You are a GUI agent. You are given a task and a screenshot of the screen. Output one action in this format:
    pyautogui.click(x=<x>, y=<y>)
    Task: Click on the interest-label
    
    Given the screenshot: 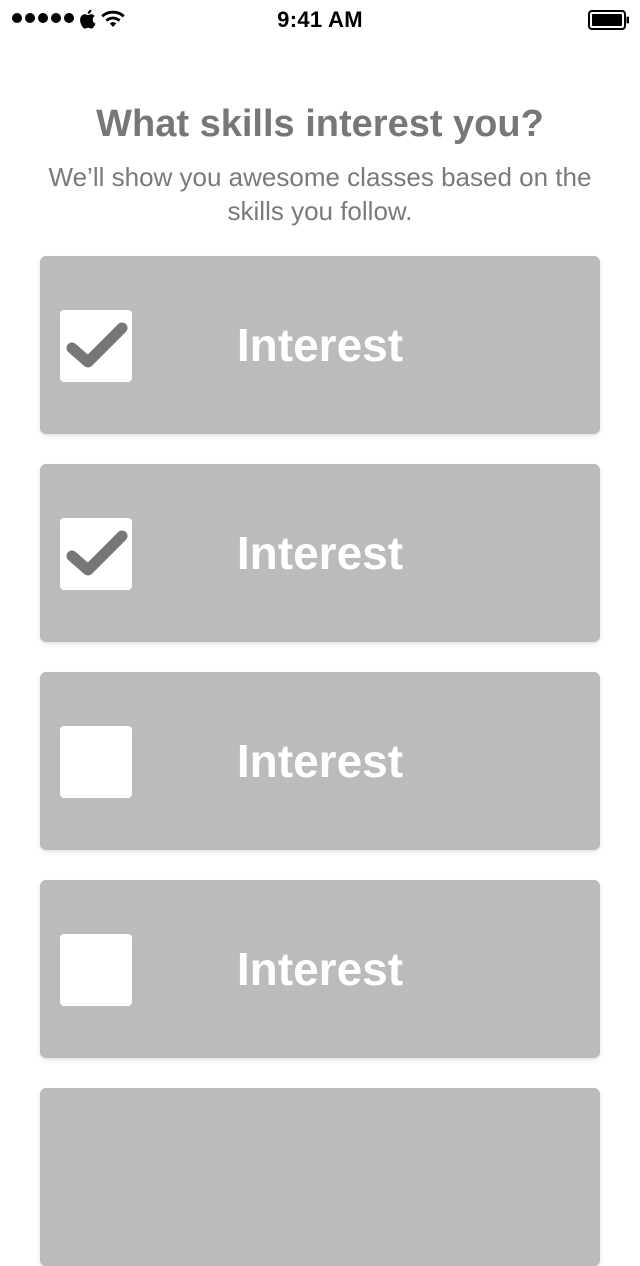 What is the action you would take?
    pyautogui.click(x=320, y=1177)
    